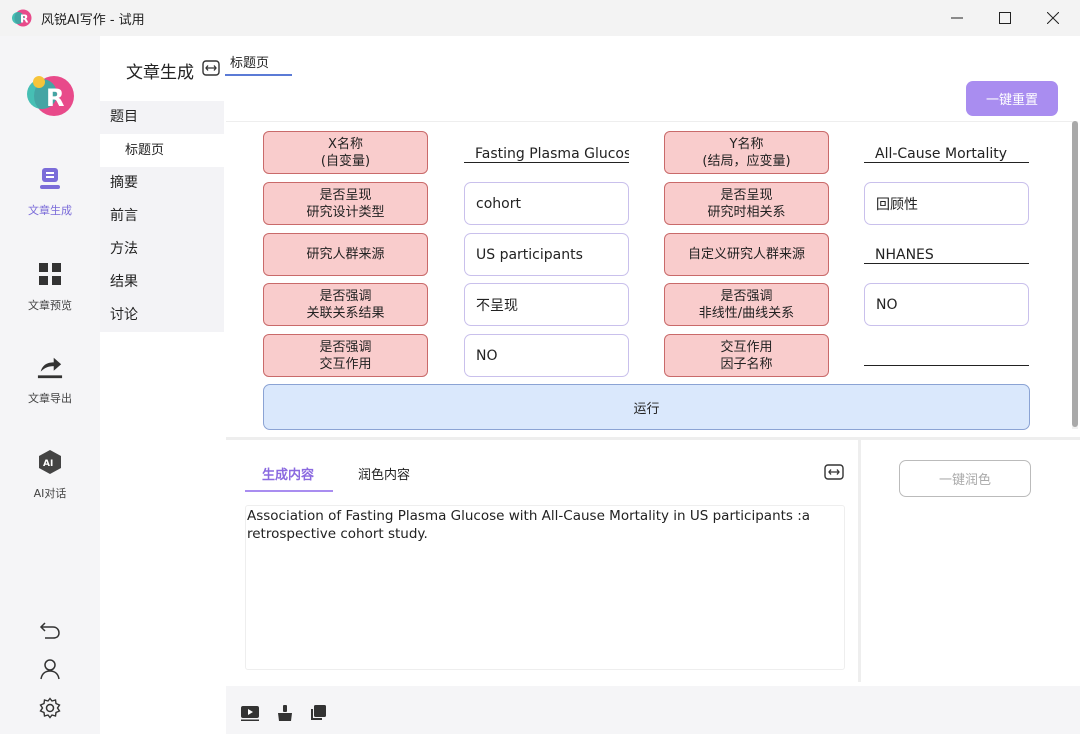 This screenshot has width=1080, height=734. I want to click on interaction-emphasis-field: NO, so click(546, 355).